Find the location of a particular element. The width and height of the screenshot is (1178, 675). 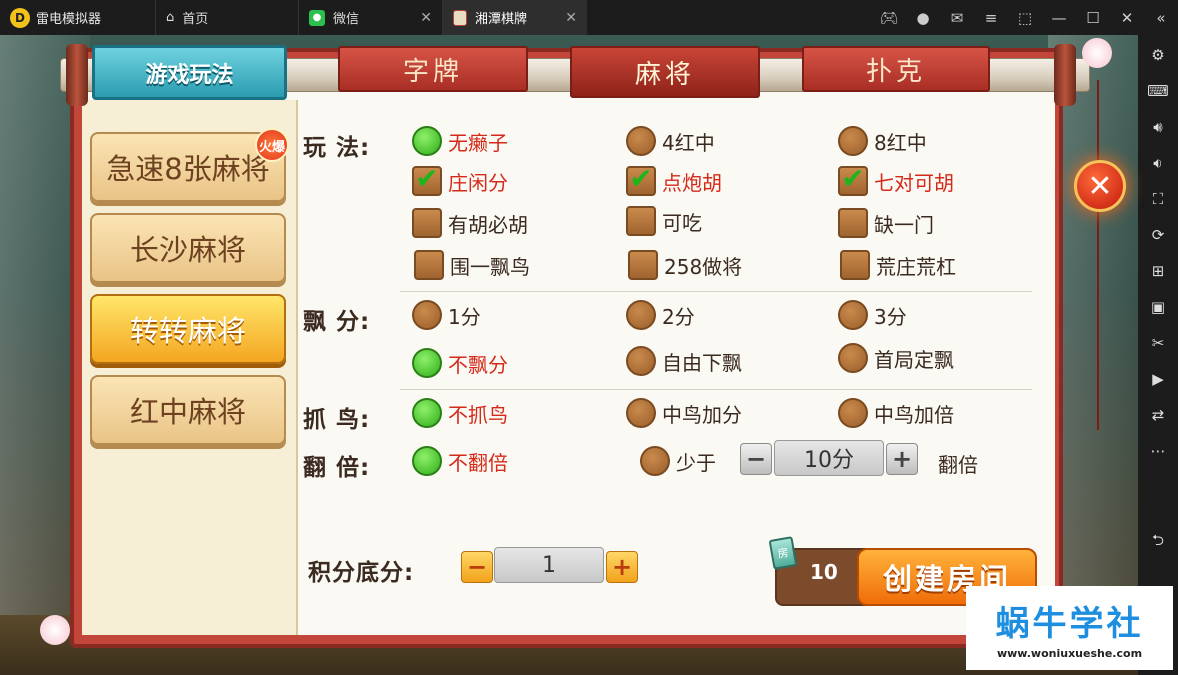

keyboard-icon: ⌨ is located at coordinates (1158, 90).